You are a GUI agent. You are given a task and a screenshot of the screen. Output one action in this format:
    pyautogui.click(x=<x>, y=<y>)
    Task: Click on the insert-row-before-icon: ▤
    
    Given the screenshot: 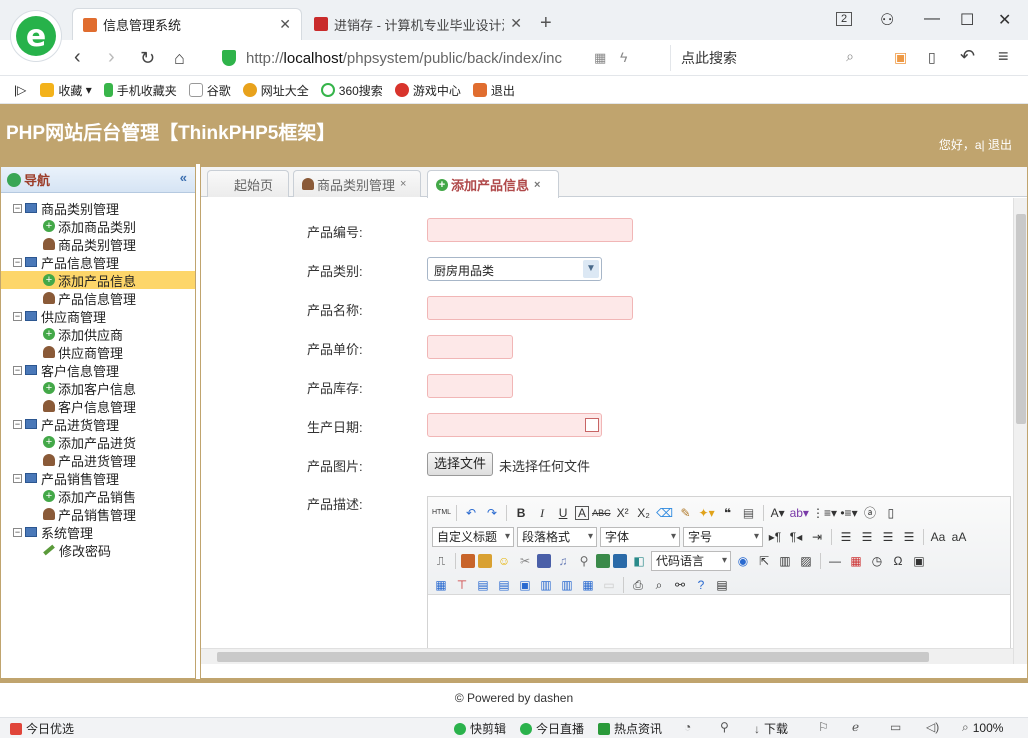 What is the action you would take?
    pyautogui.click(x=483, y=585)
    